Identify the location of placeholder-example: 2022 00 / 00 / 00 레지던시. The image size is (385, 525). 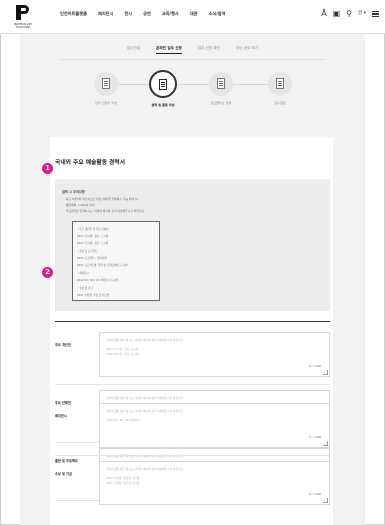
(123, 420).